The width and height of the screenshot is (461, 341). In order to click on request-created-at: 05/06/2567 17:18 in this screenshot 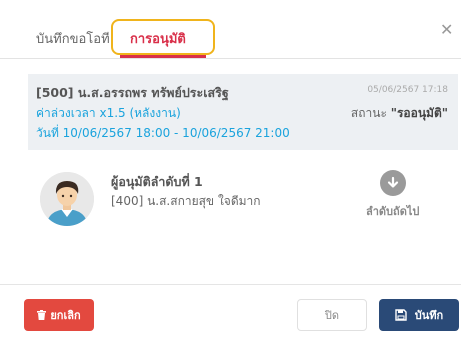, I will do `click(407, 90)`.